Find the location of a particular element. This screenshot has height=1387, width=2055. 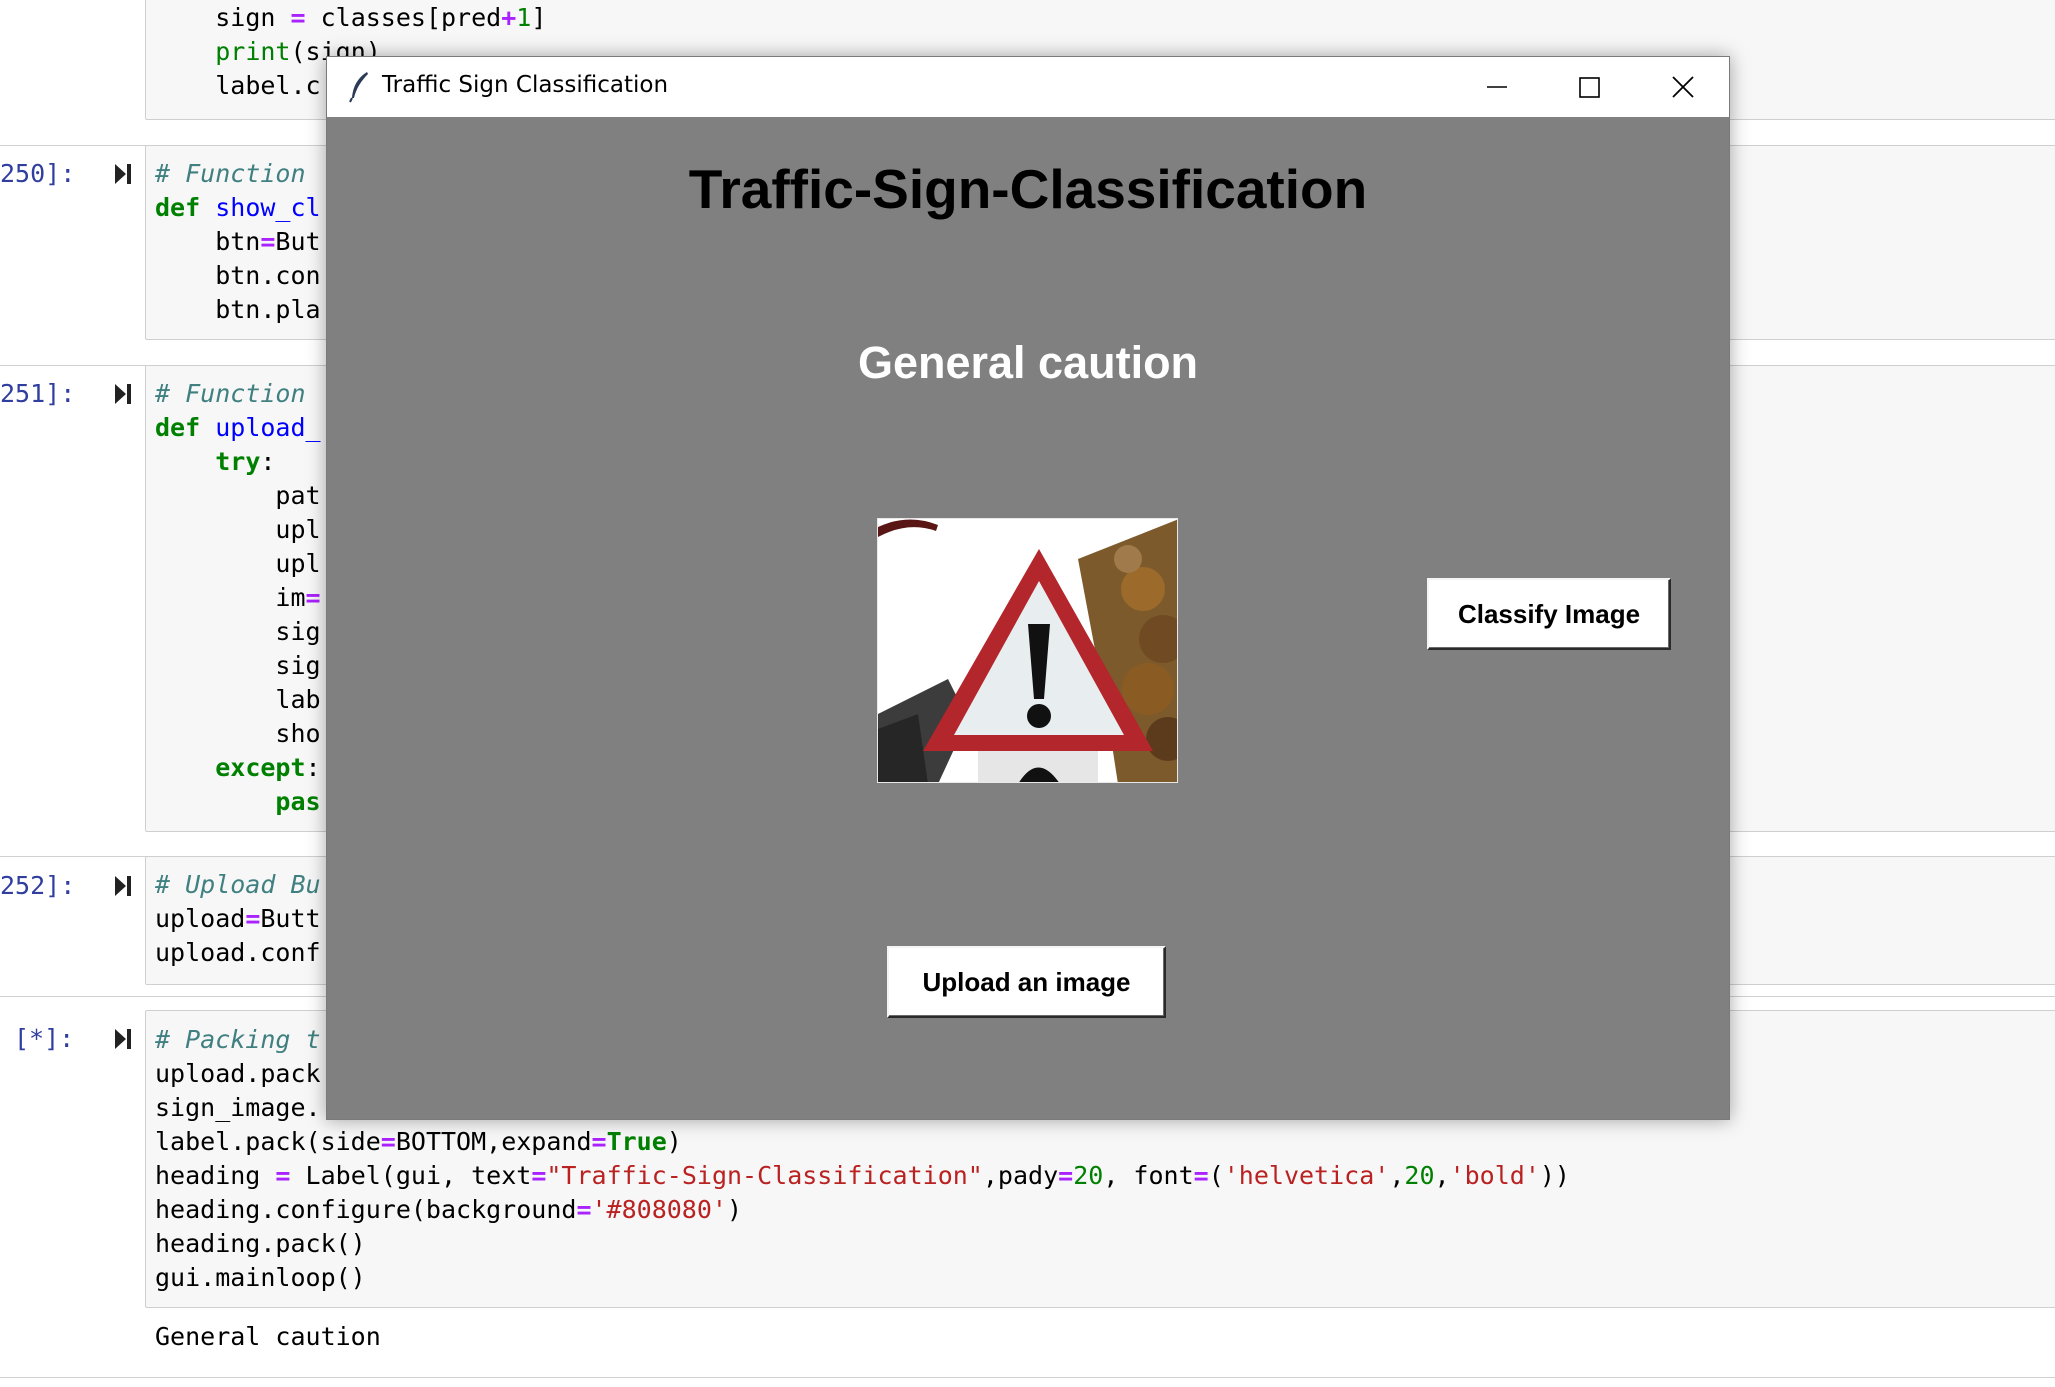

classification-result: General caution is located at coordinates (1028, 362).